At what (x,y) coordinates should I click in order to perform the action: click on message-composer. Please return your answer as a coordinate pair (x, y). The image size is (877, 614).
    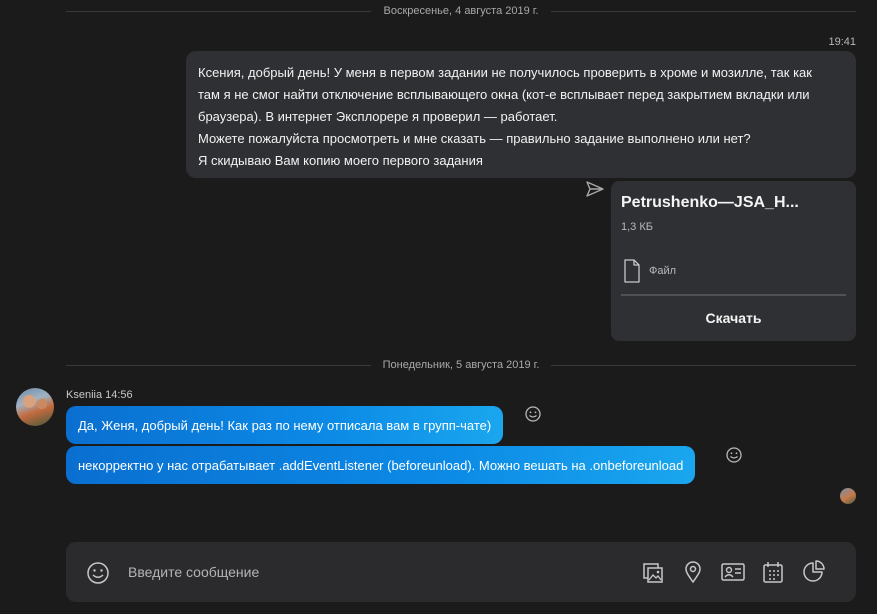
    Looking at the image, I should click on (461, 572).